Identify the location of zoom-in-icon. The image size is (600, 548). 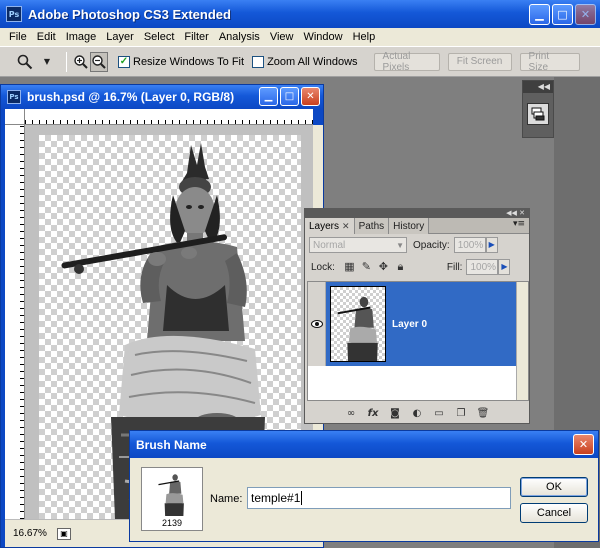
(81, 61).